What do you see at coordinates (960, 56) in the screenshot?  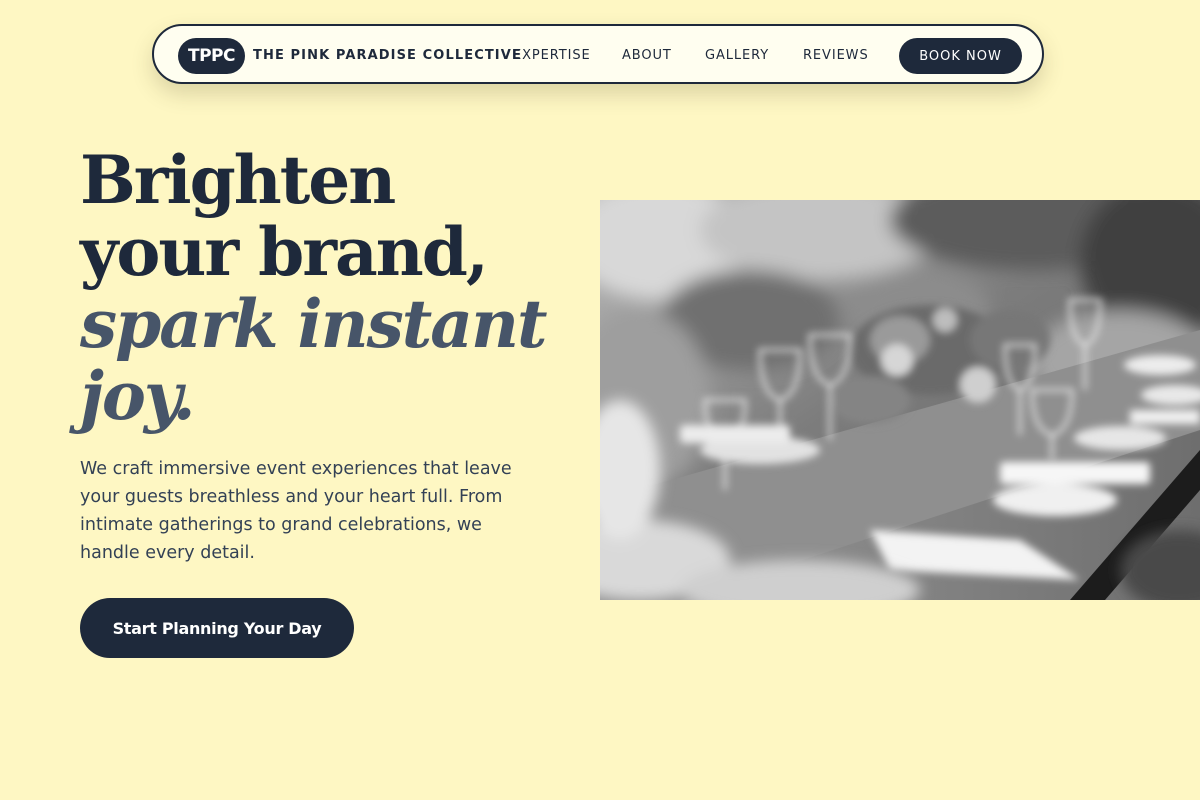 I see `book-now-button: BOOK NOW` at bounding box center [960, 56].